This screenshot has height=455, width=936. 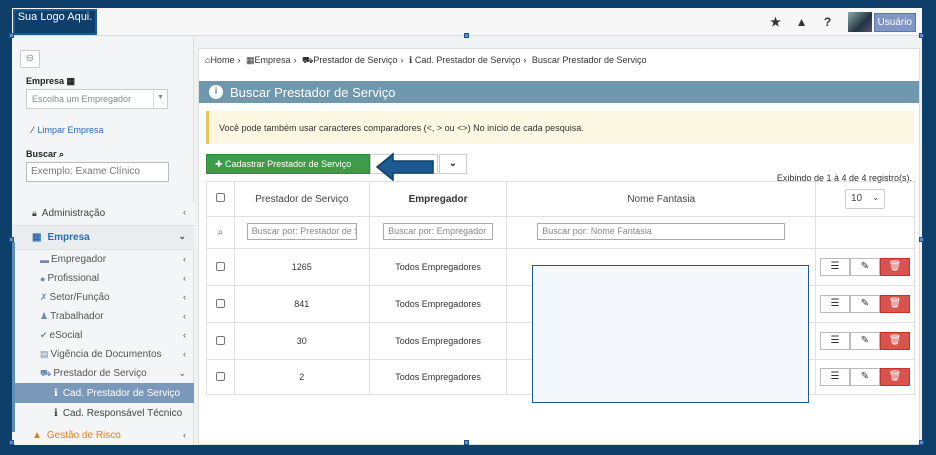 I want to click on car-icon: ⛟, so click(x=46, y=372).